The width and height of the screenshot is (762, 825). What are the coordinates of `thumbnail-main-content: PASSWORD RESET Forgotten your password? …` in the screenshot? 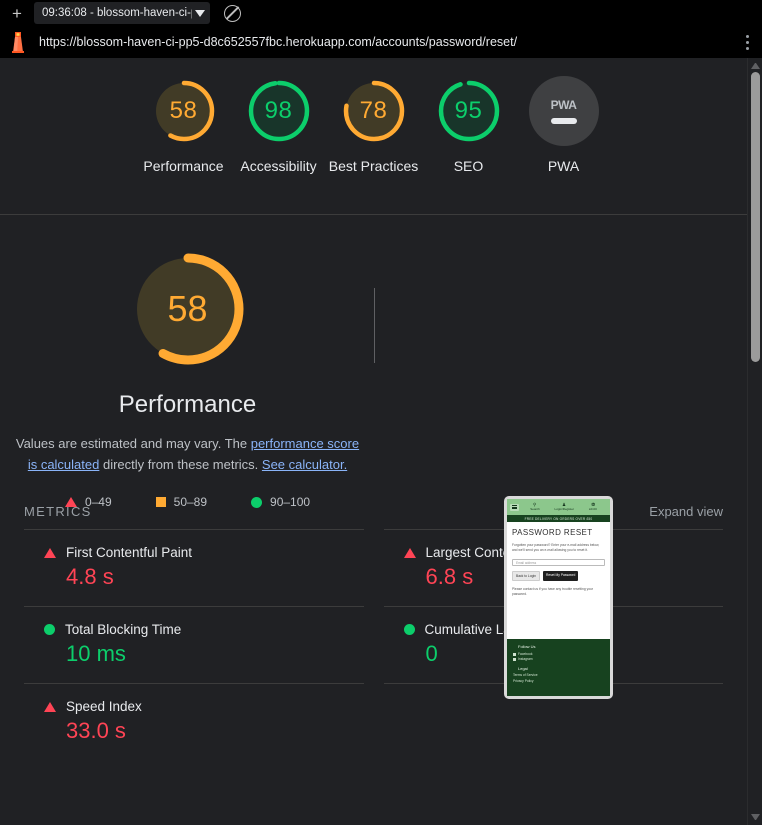 It's located at (558, 580).